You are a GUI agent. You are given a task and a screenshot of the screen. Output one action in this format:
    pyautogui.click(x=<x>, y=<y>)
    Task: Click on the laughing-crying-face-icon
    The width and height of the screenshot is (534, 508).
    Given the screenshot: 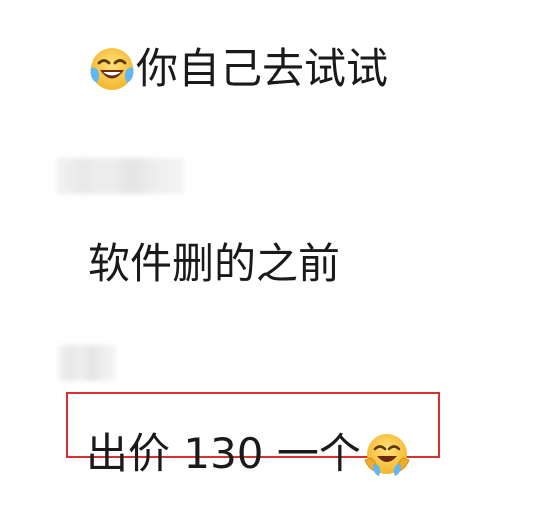 What is the action you would take?
    pyautogui.click(x=387, y=454)
    